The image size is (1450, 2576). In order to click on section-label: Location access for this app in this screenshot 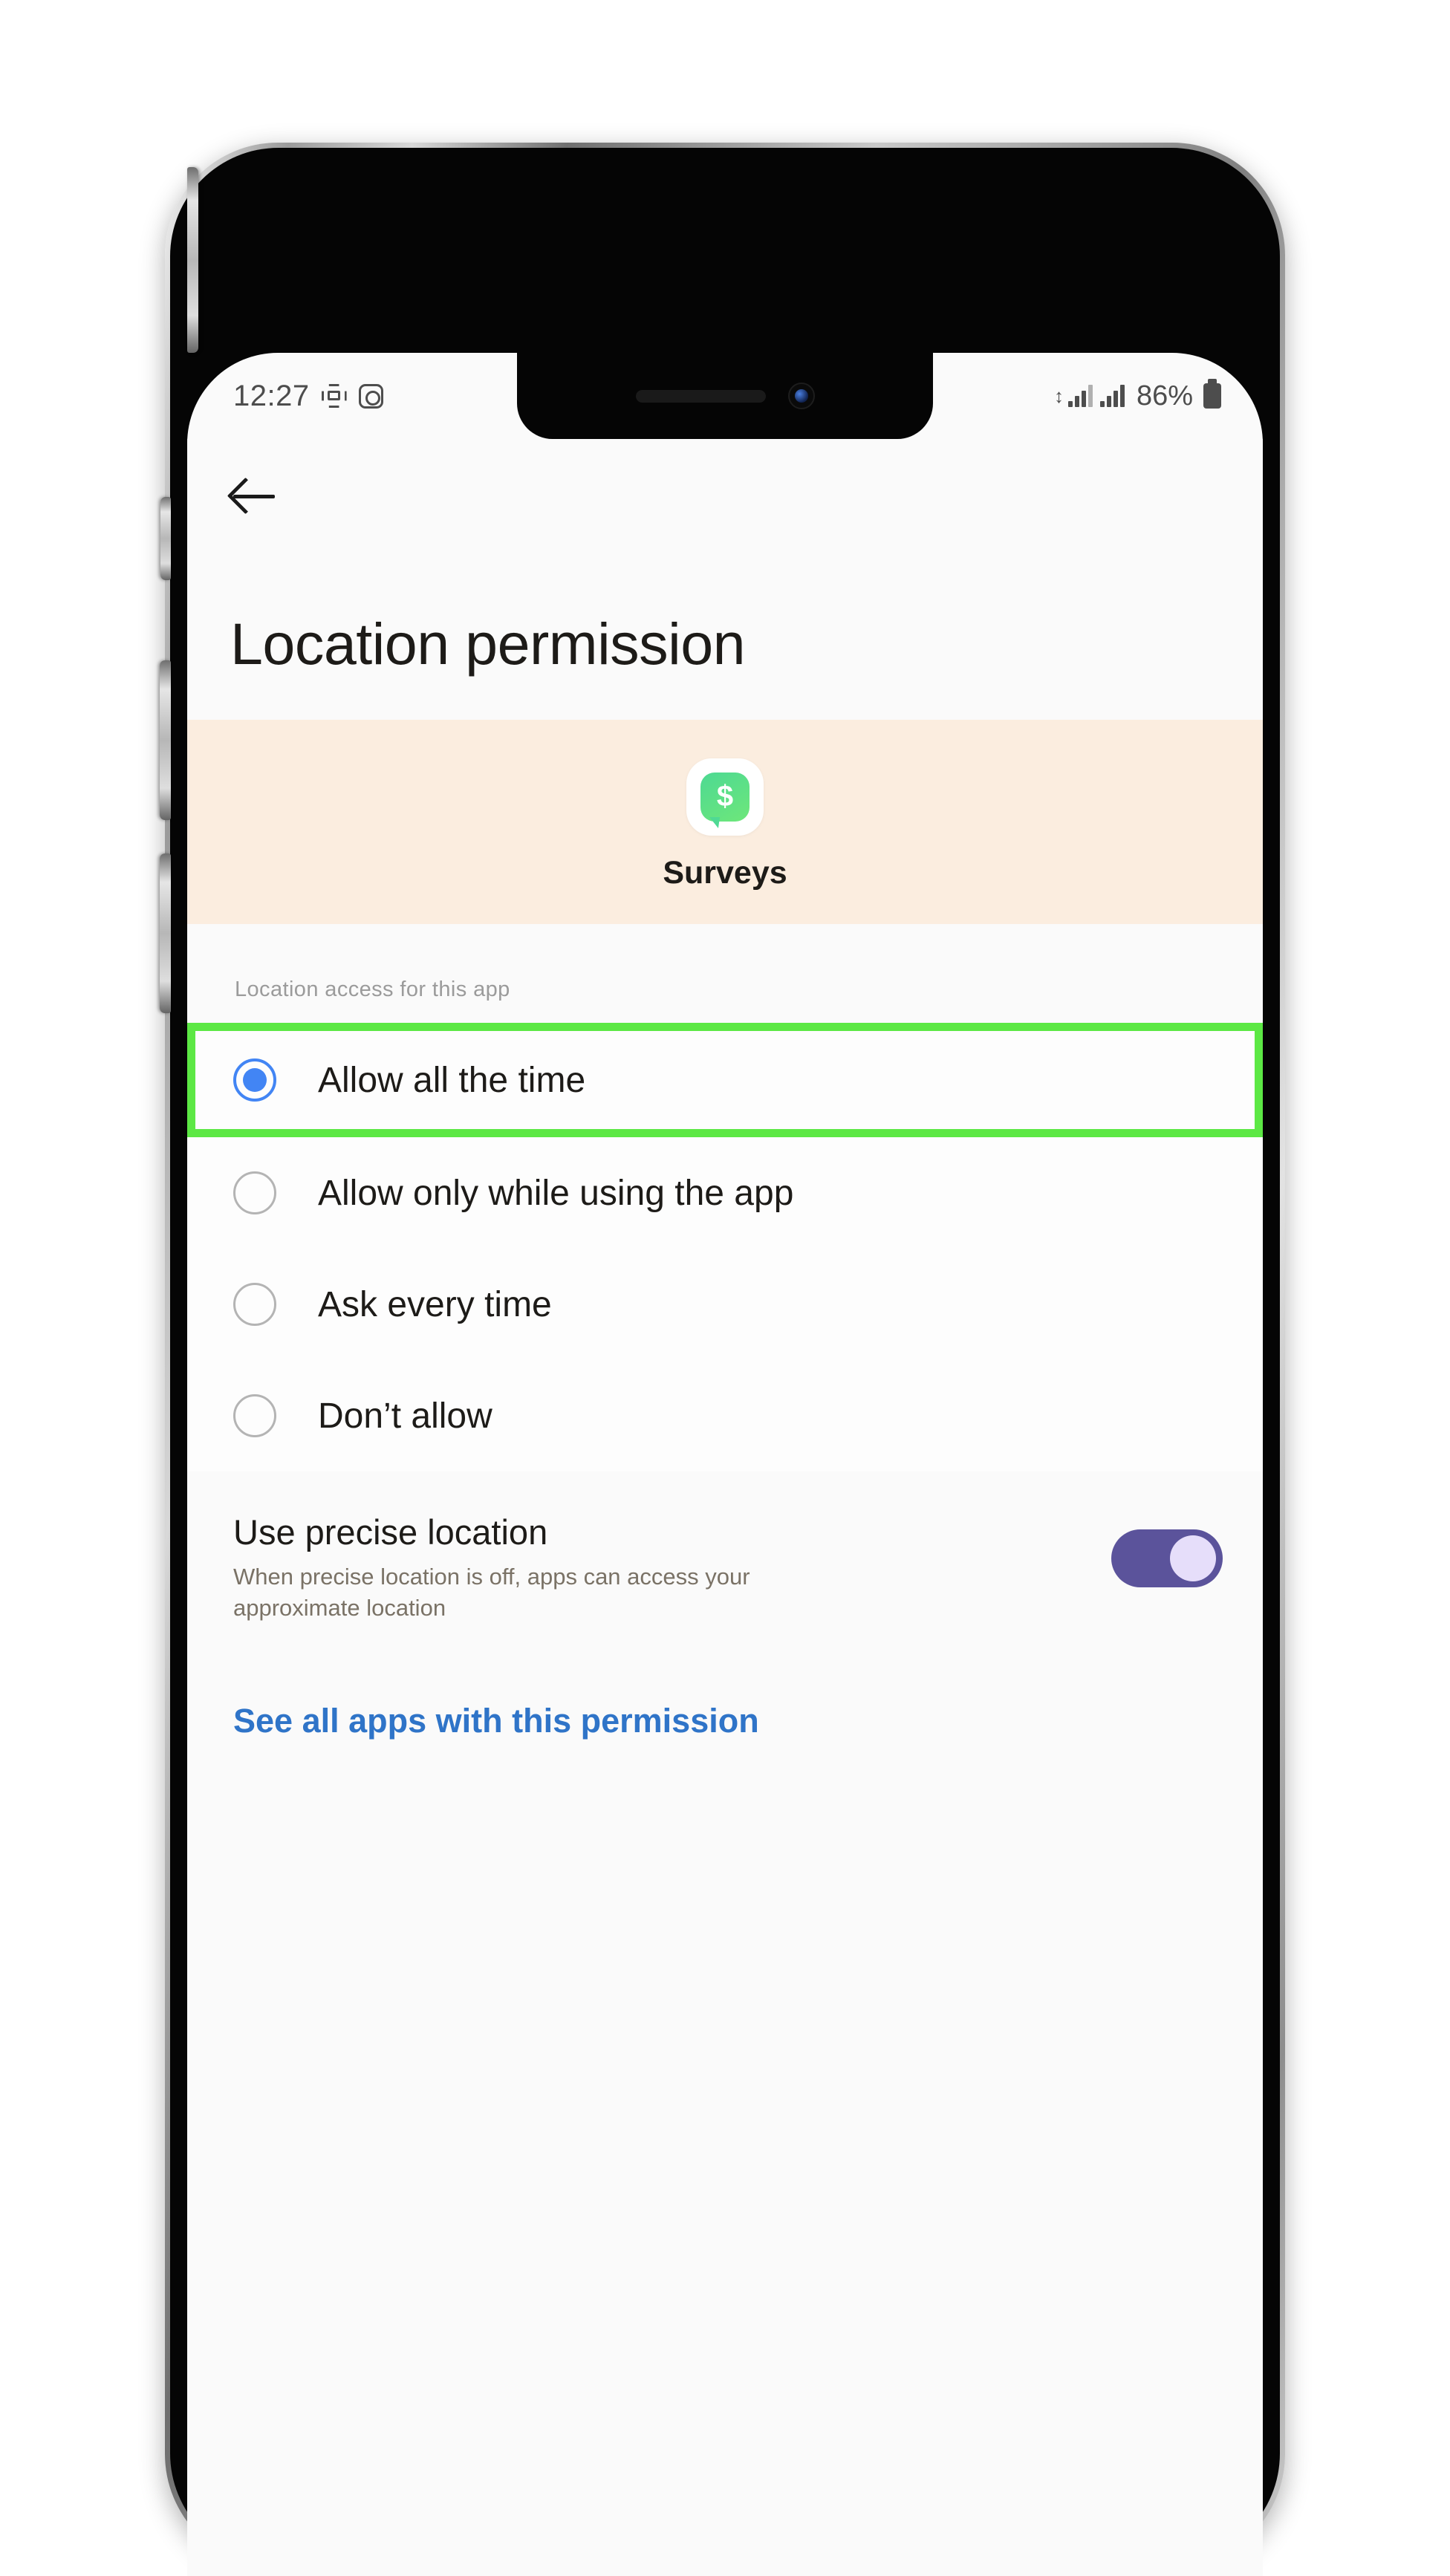, I will do `click(372, 989)`.